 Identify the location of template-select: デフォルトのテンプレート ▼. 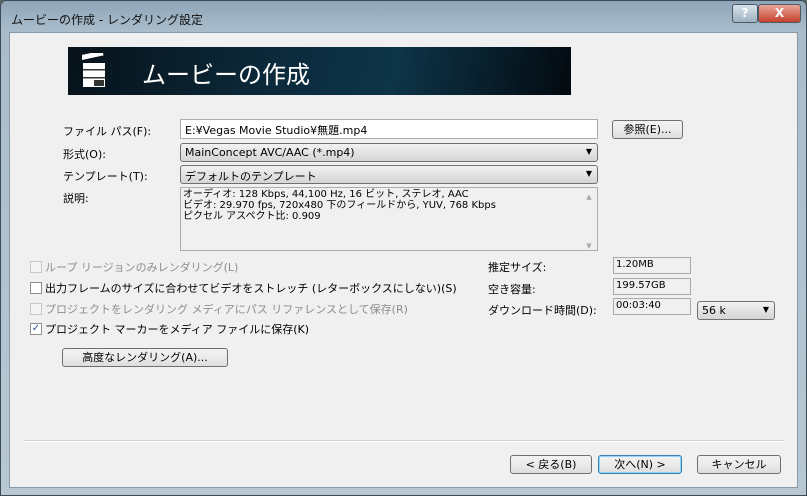
(389, 174).